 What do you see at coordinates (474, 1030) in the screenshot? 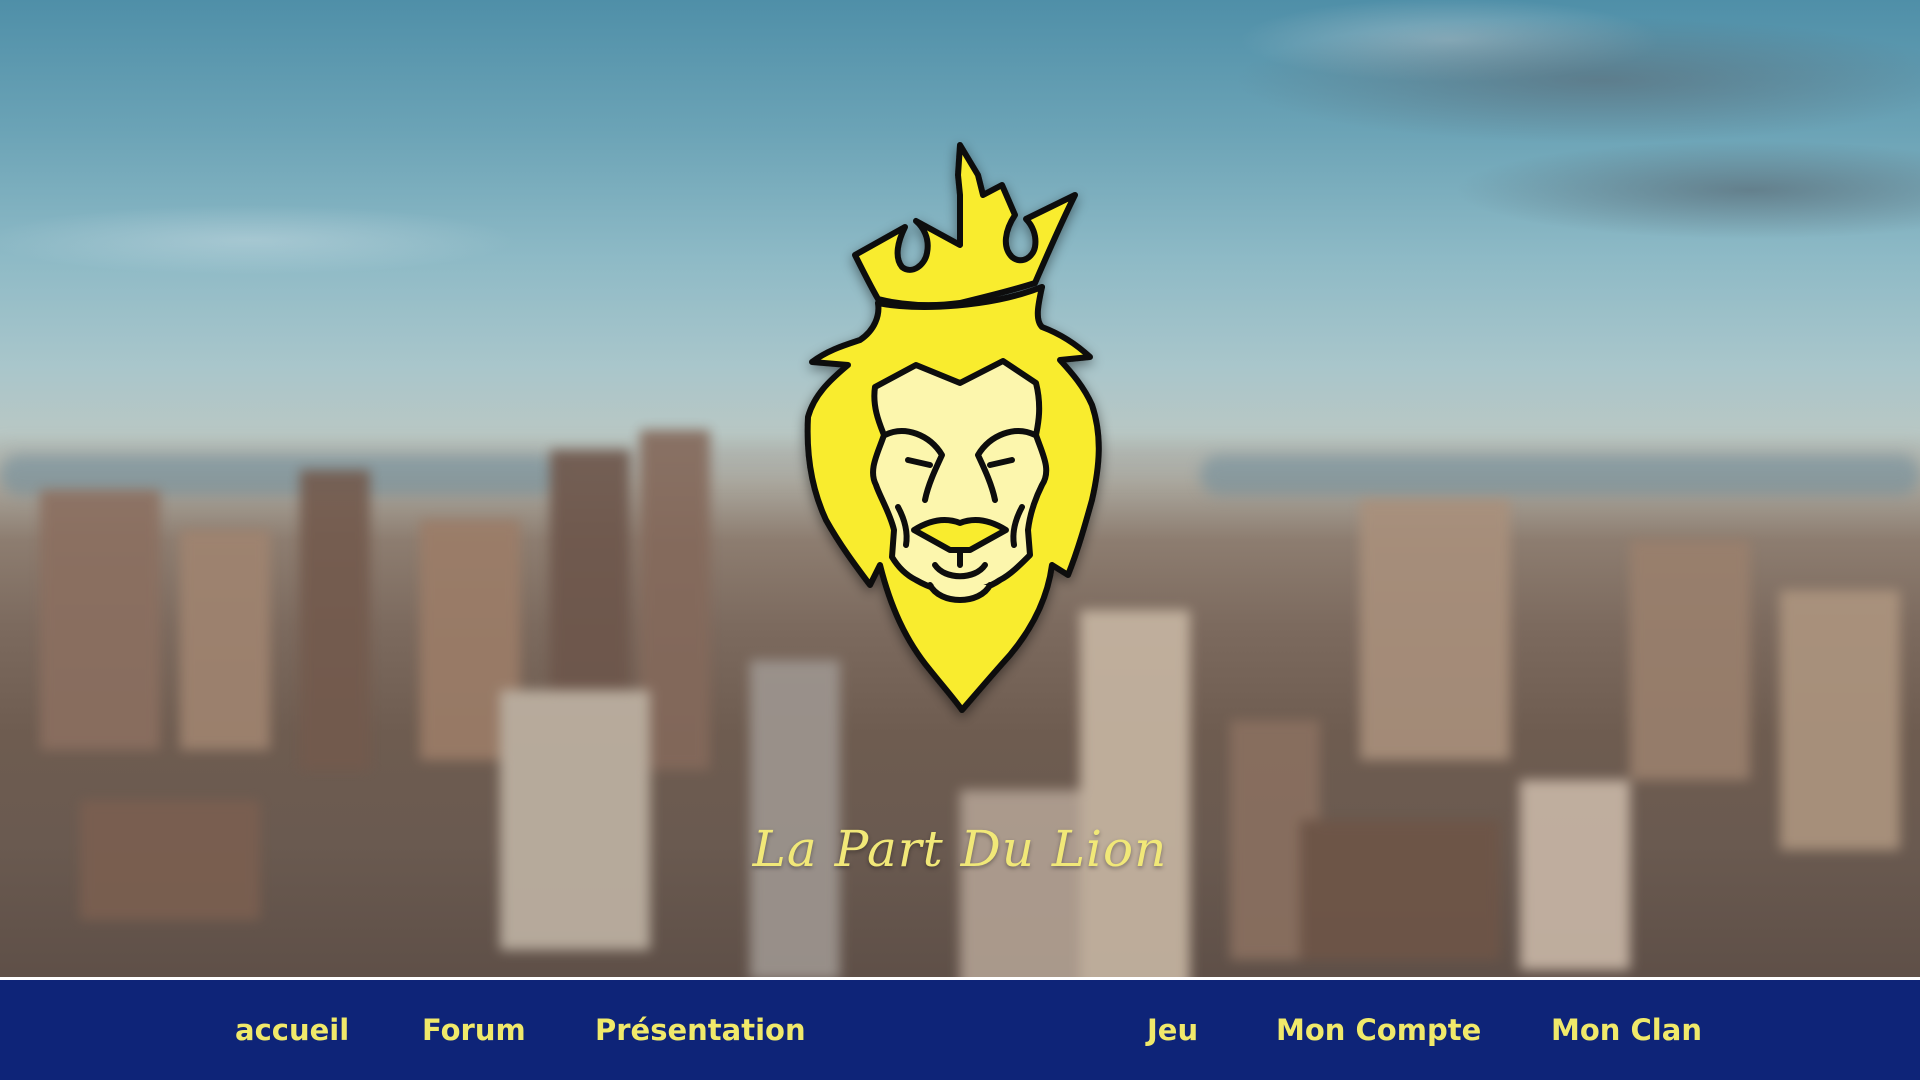
I see `nav-forum: Forum` at bounding box center [474, 1030].